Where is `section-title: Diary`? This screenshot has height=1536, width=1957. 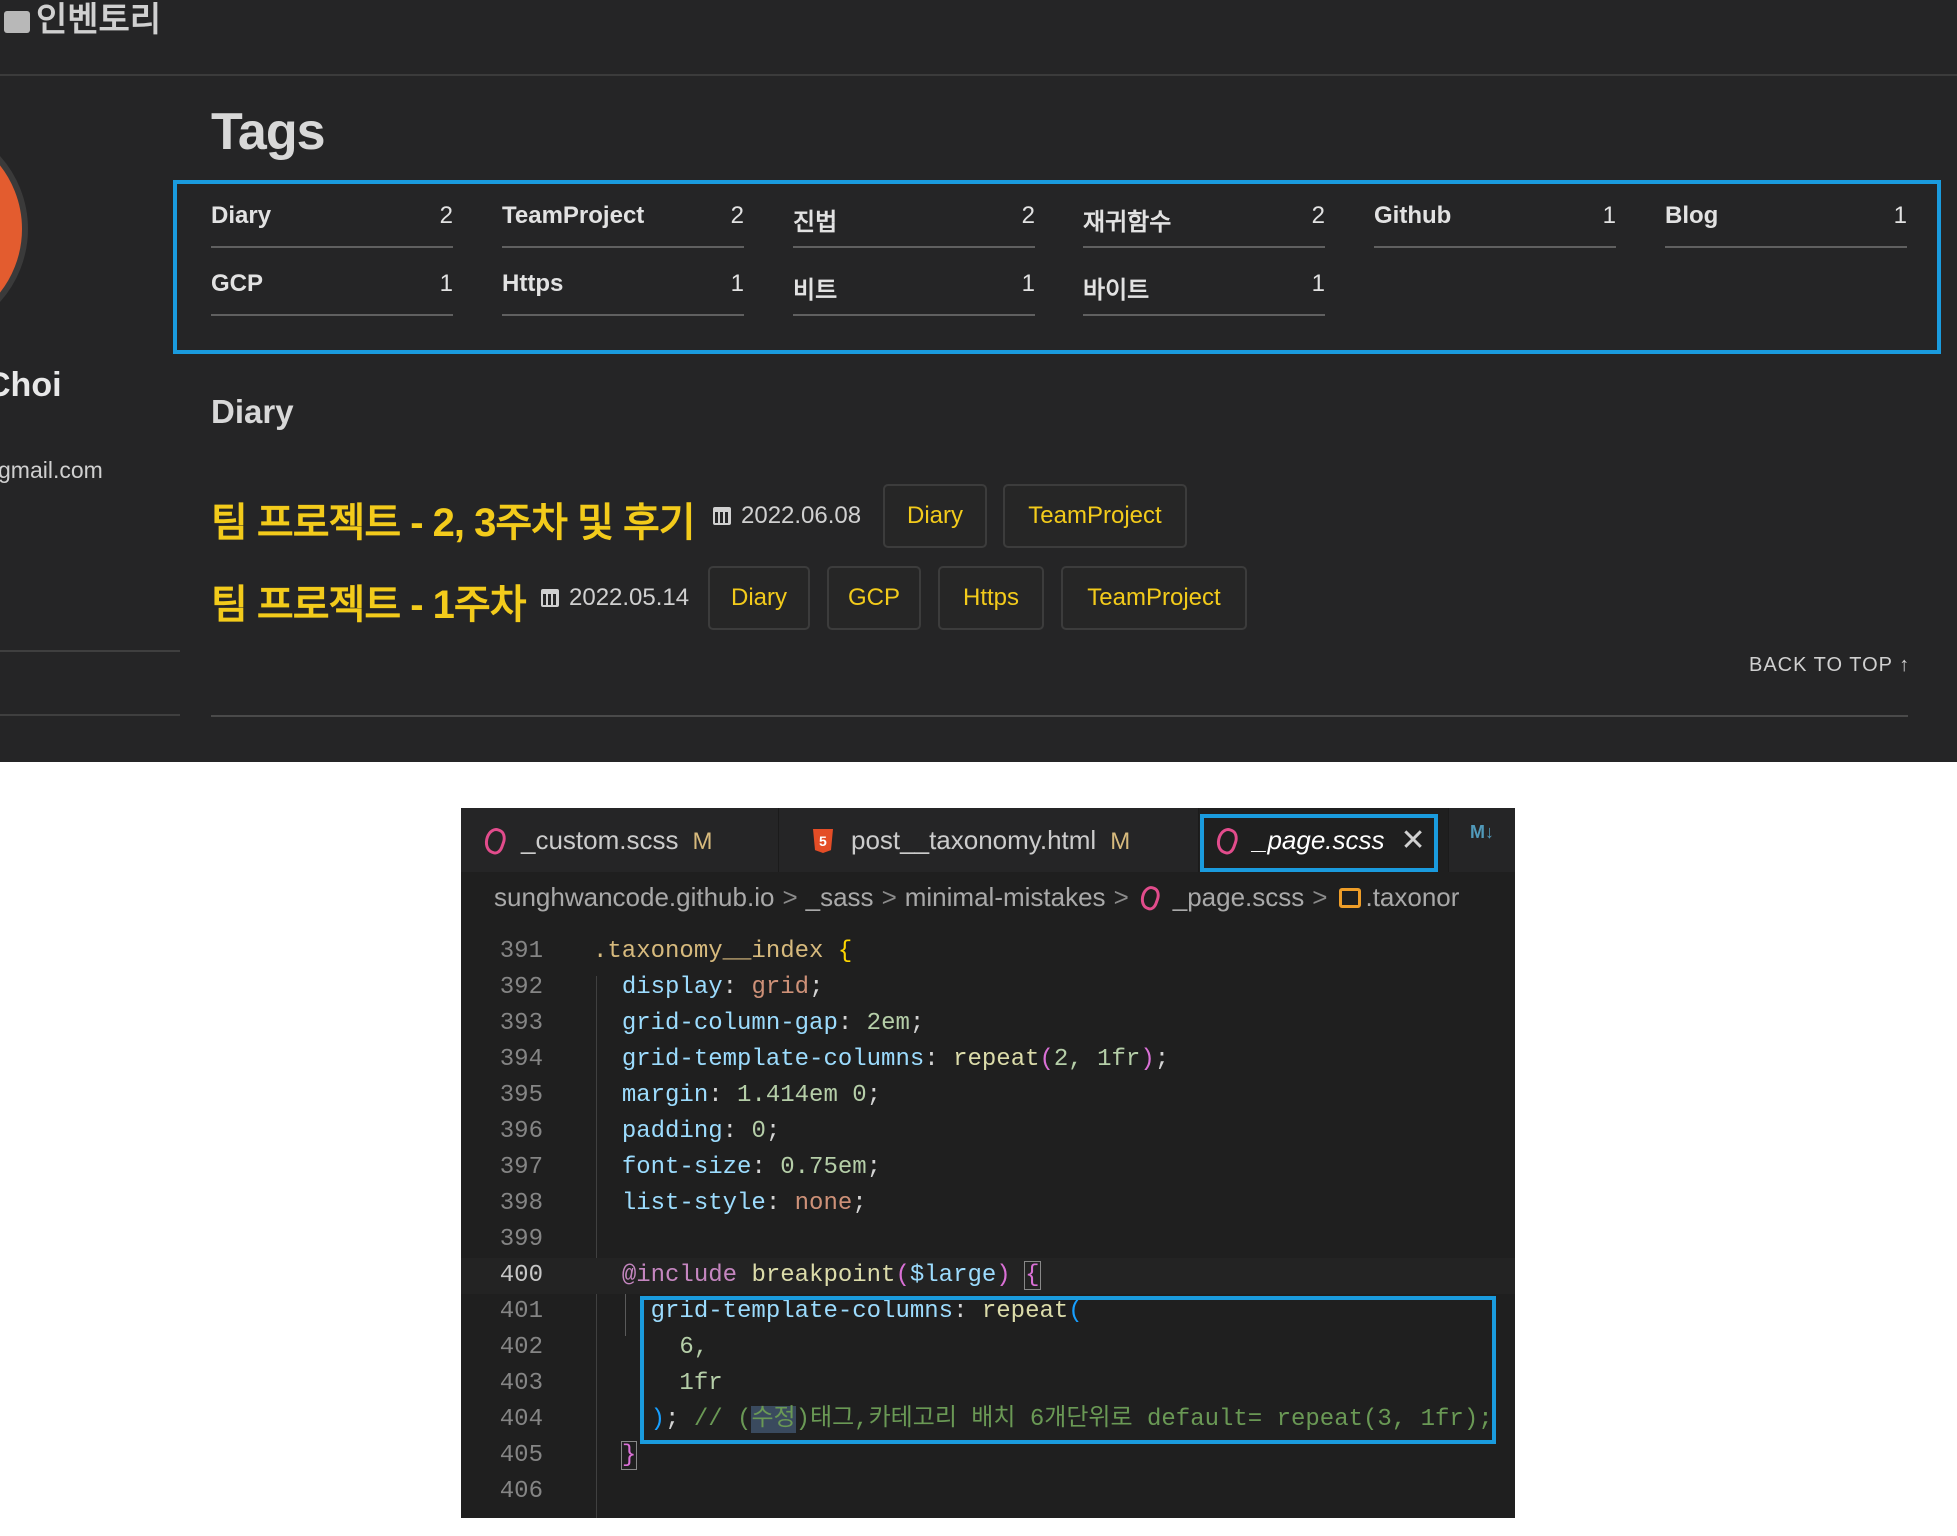 section-title: Diary is located at coordinates (252, 411).